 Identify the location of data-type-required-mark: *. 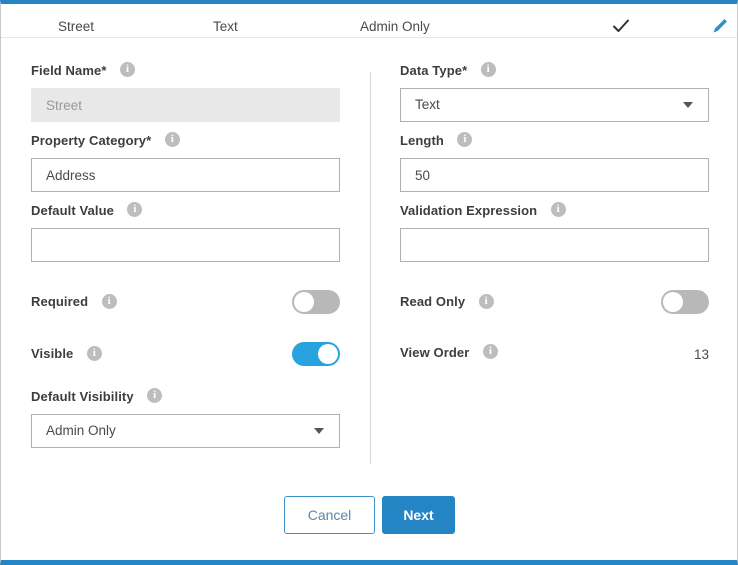
(465, 71).